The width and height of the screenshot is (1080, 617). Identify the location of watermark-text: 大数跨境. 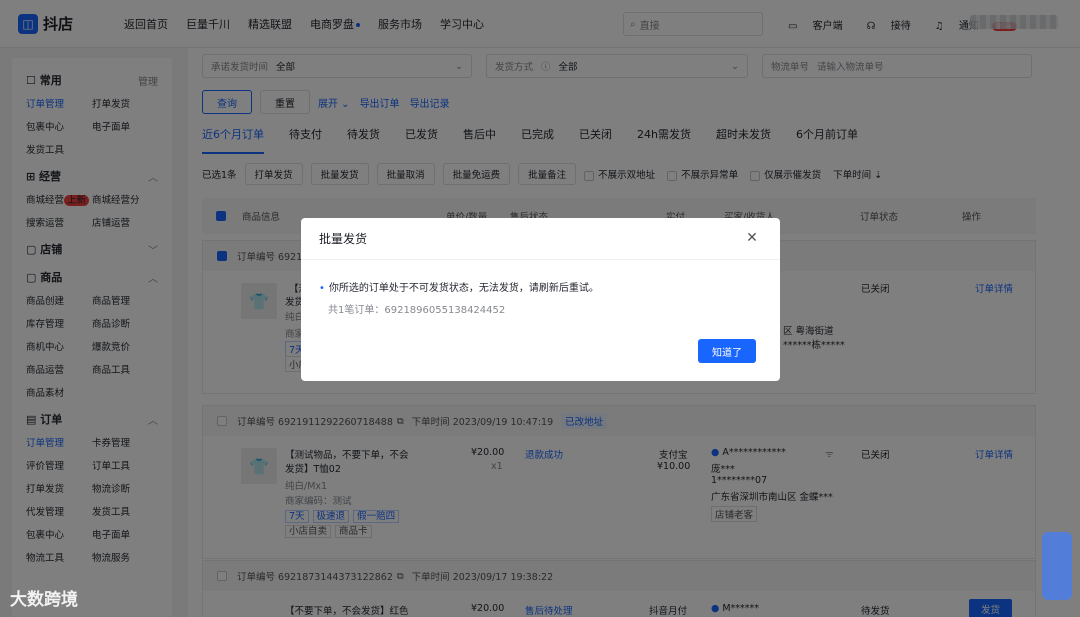
(44, 600).